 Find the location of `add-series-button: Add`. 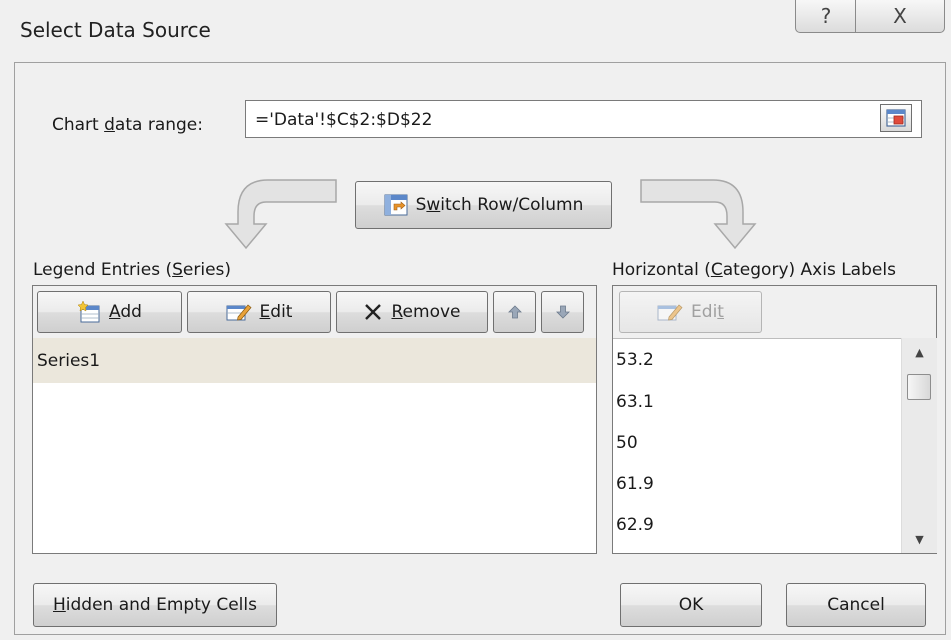

add-series-button: Add is located at coordinates (109, 312).